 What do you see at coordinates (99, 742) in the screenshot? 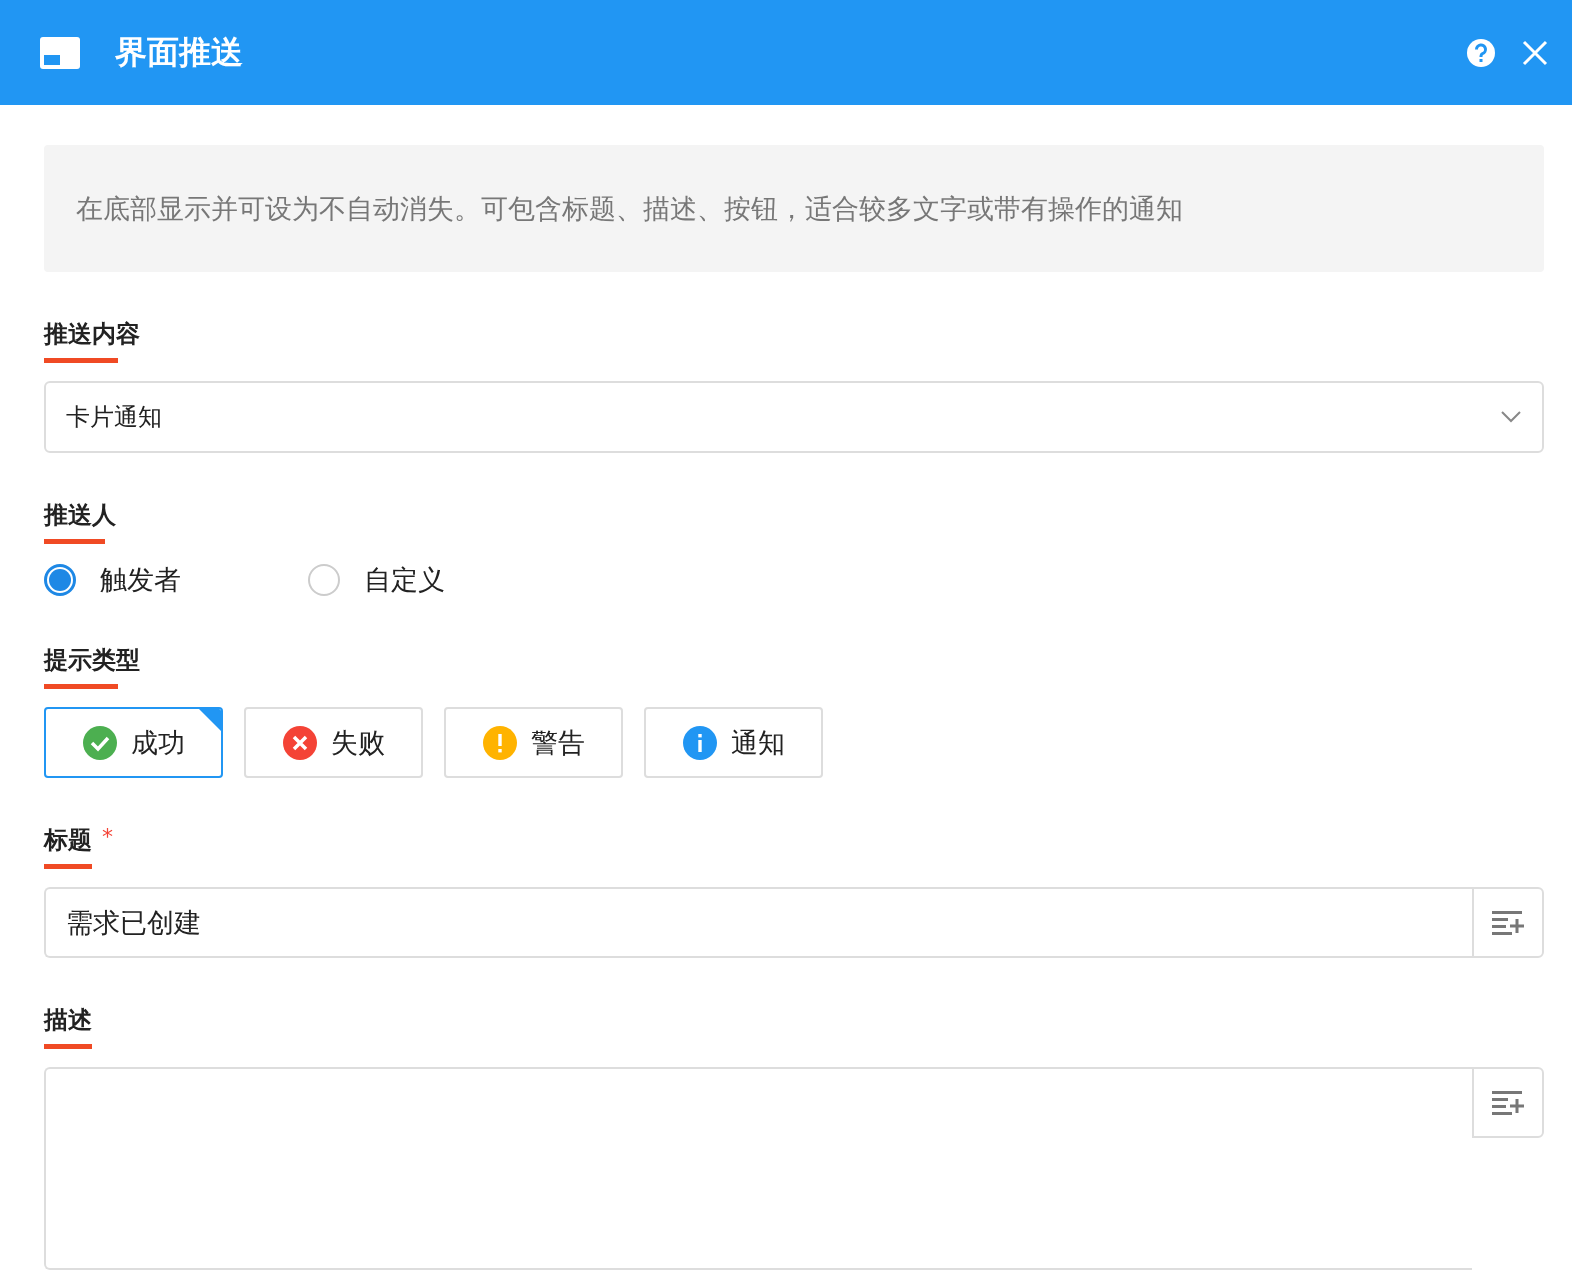
I see `check-circle-icon` at bounding box center [99, 742].